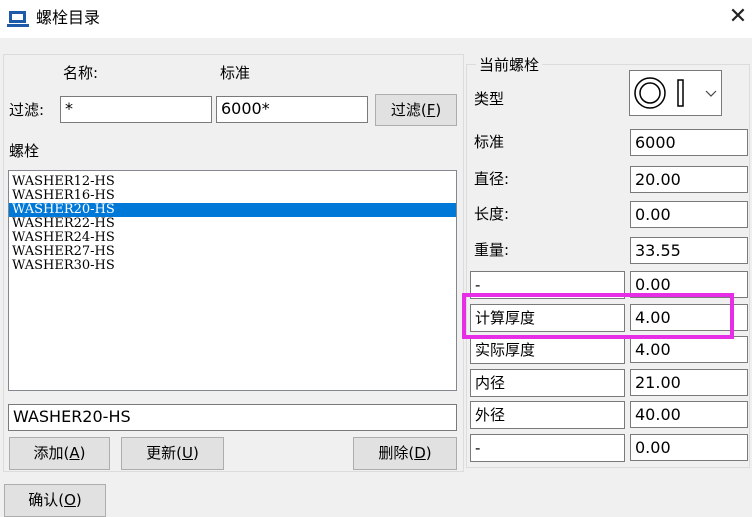  What do you see at coordinates (161, 453) in the screenshot?
I see `update-button-label: 更新` at bounding box center [161, 453].